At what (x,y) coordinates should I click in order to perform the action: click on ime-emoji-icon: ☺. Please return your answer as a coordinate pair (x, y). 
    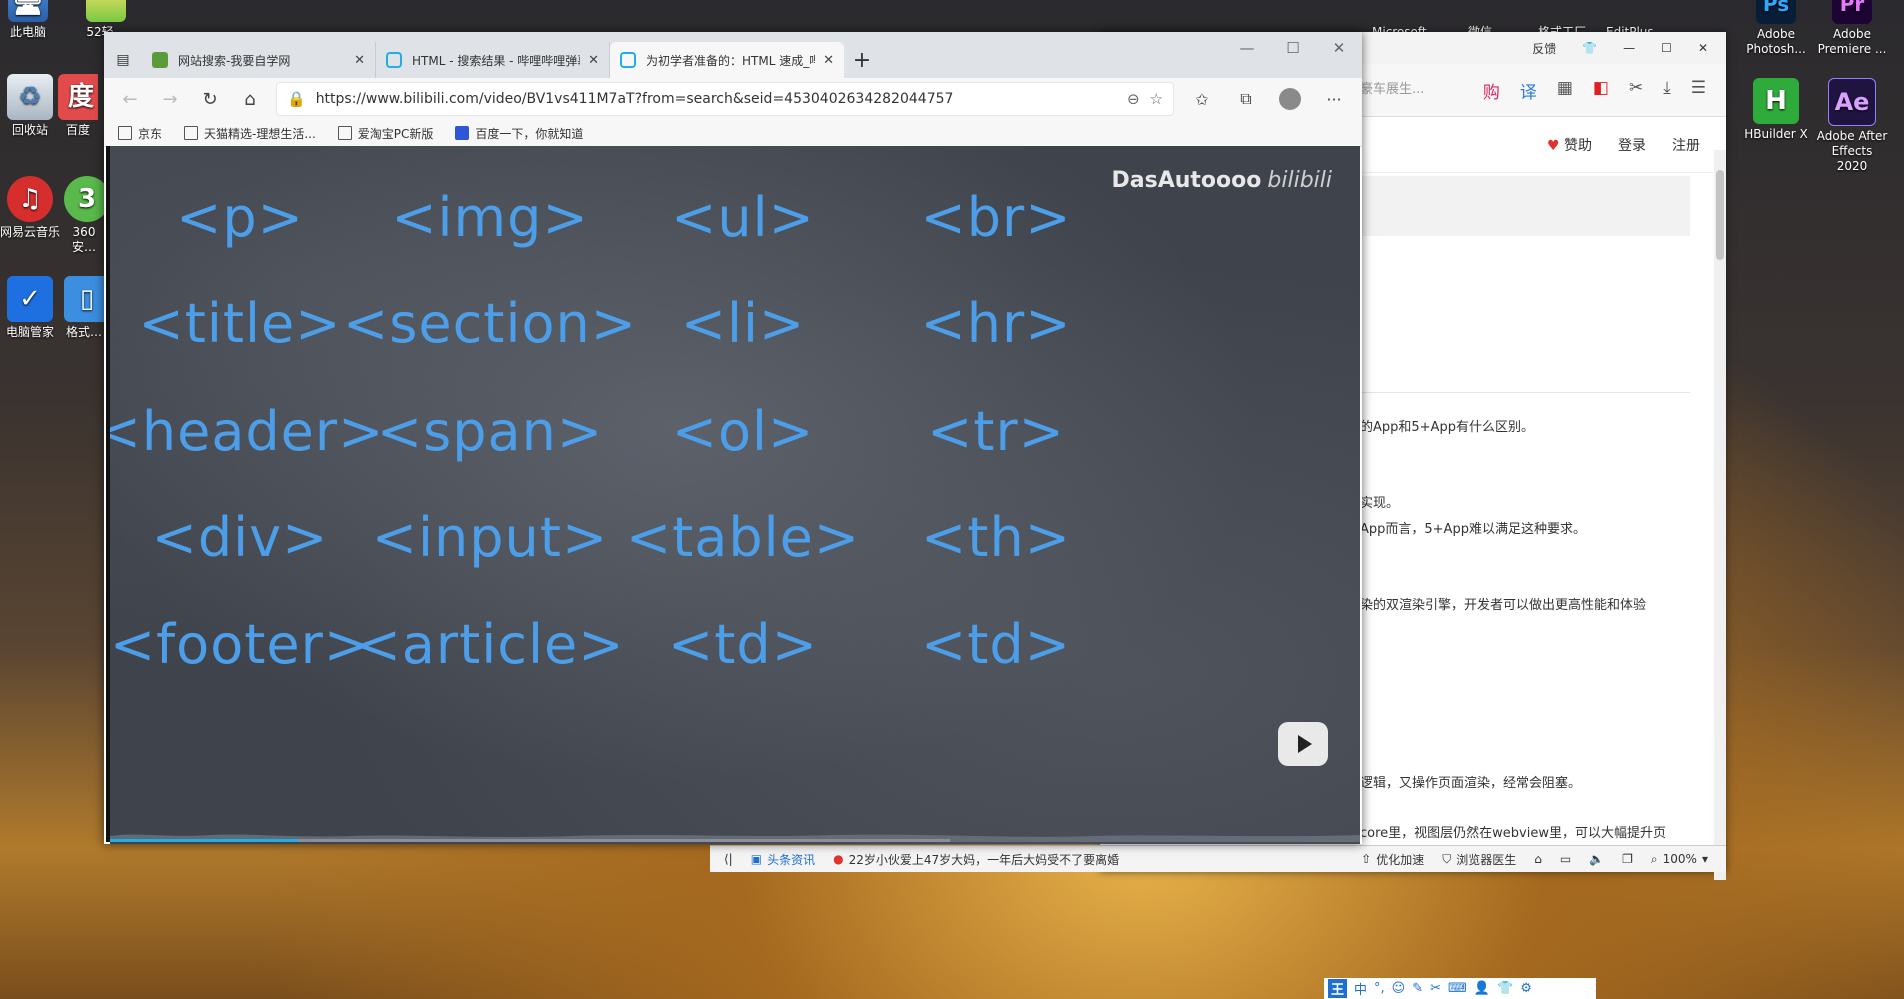
    Looking at the image, I should click on (1399, 988).